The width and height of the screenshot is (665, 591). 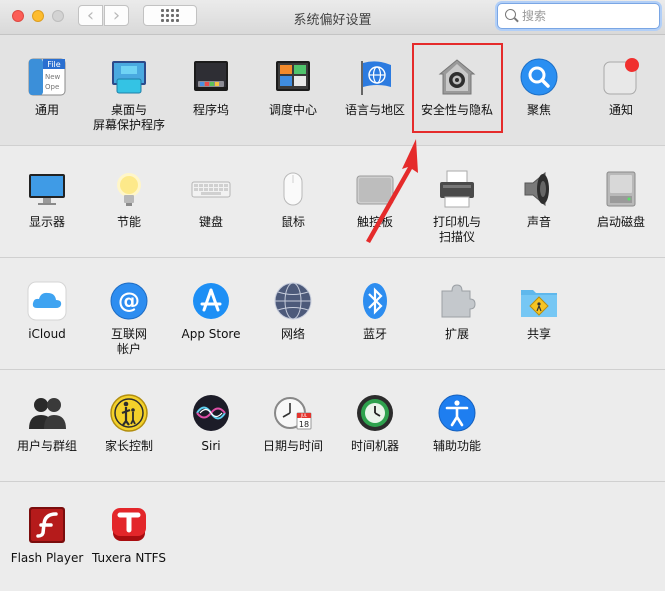 What do you see at coordinates (587, 16) in the screenshot?
I see `search-input` at bounding box center [587, 16].